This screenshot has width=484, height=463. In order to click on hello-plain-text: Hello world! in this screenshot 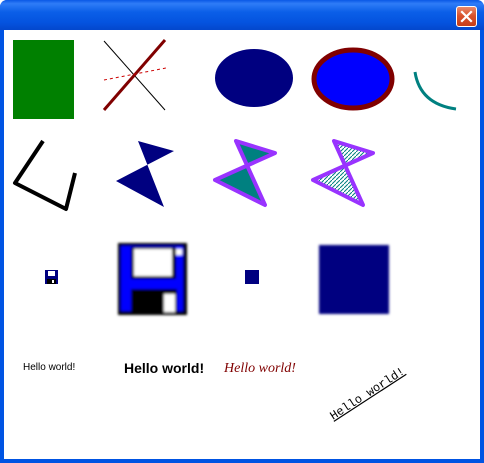, I will do `click(49, 367)`.